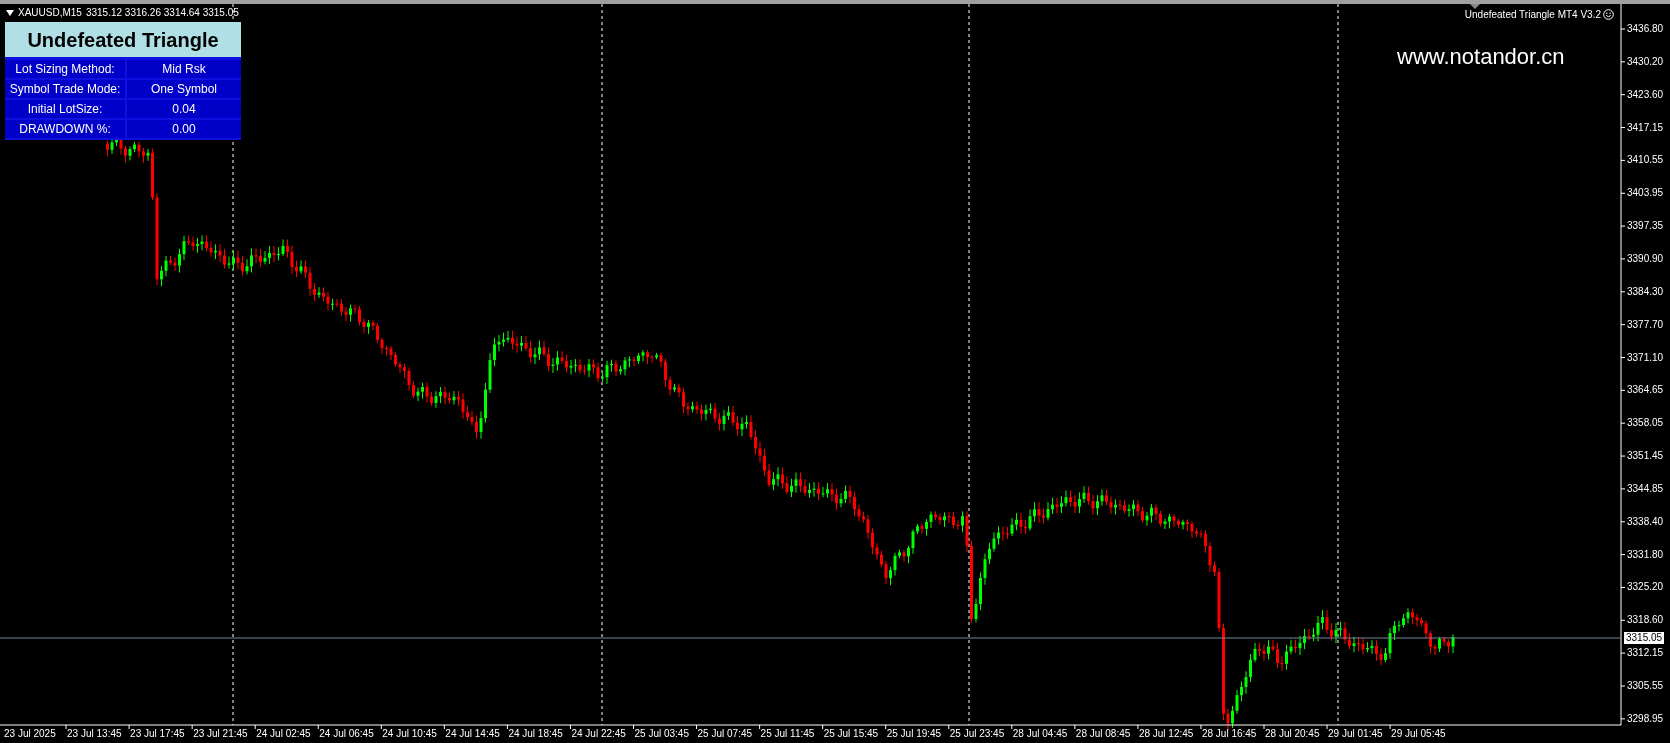 Image resolution: width=1670 pixels, height=743 pixels. I want to click on symbol-label: XAUUSD,M15, so click(50, 12).